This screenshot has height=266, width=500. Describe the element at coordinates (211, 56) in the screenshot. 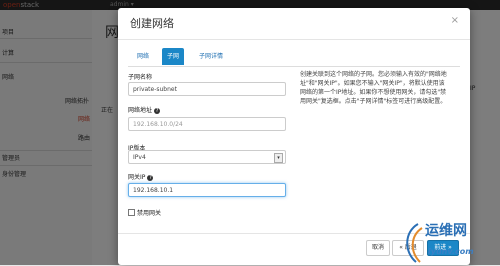

I see `tab-subnet-details: 子网详情` at that location.